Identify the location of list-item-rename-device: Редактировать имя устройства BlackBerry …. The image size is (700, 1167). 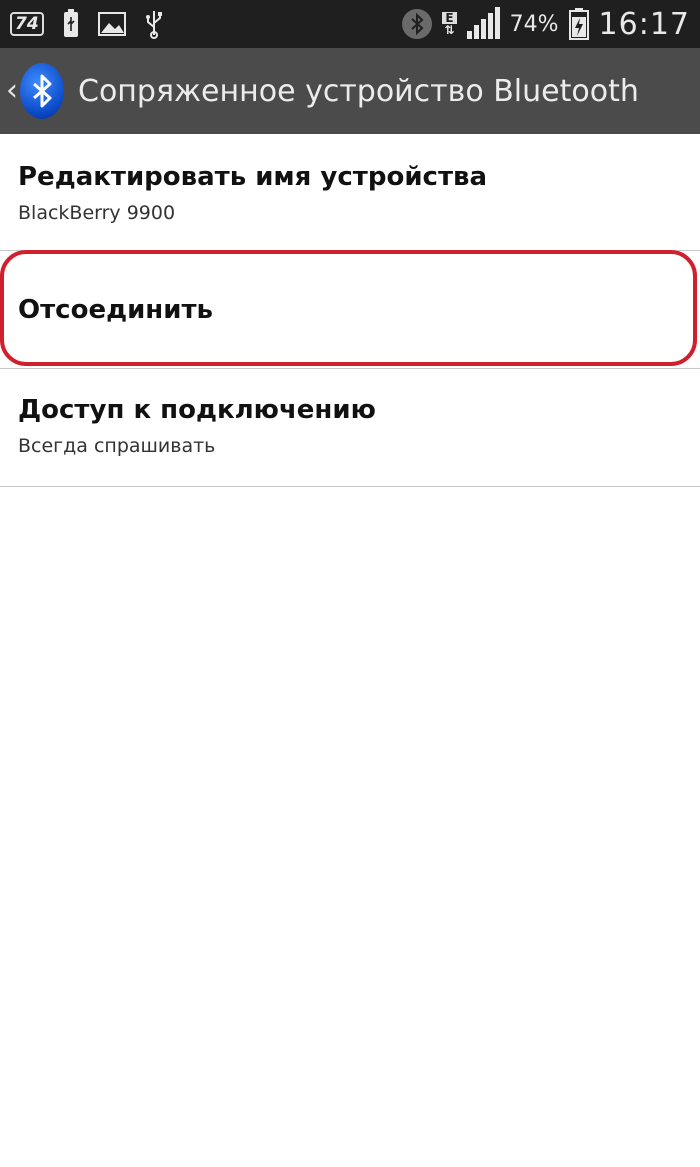
(350, 192).